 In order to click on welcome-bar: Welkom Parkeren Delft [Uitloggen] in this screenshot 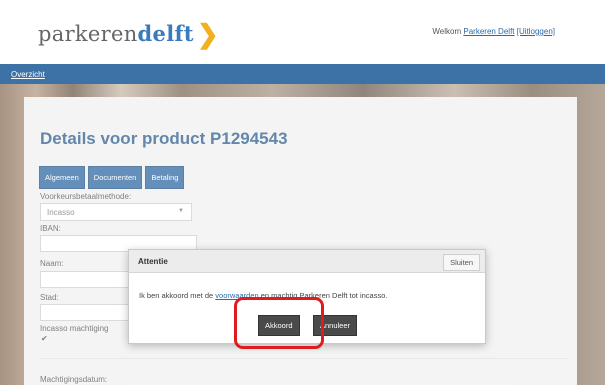, I will do `click(493, 31)`.